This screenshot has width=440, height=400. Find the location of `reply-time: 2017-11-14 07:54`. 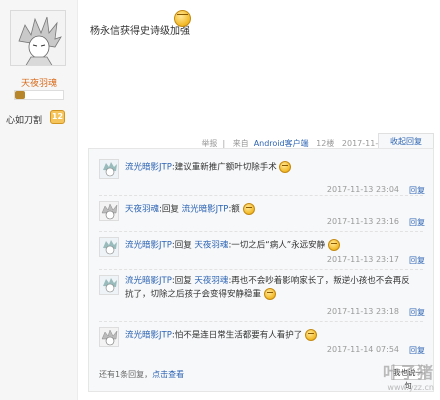

reply-time: 2017-11-14 07:54 is located at coordinates (362, 349).